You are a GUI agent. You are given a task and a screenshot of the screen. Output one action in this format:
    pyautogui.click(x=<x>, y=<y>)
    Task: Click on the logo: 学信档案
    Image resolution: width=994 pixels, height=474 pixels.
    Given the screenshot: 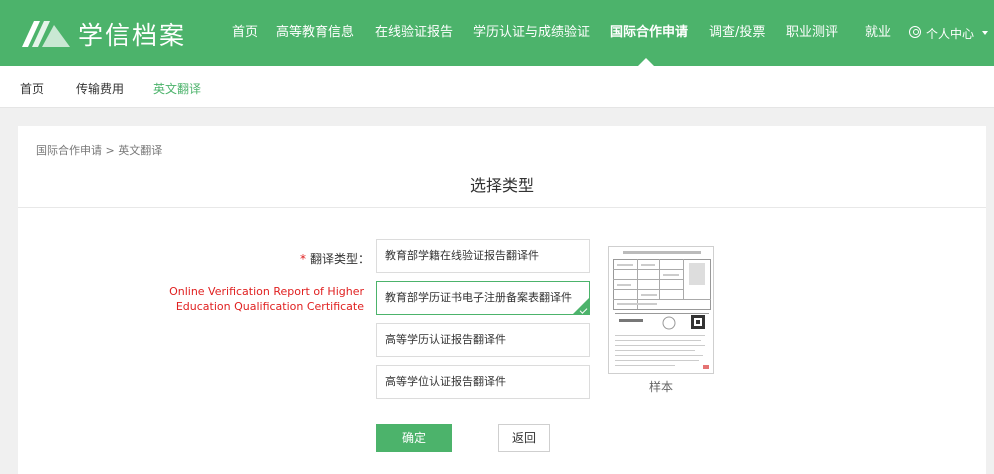 What is the action you would take?
    pyautogui.click(x=103, y=34)
    